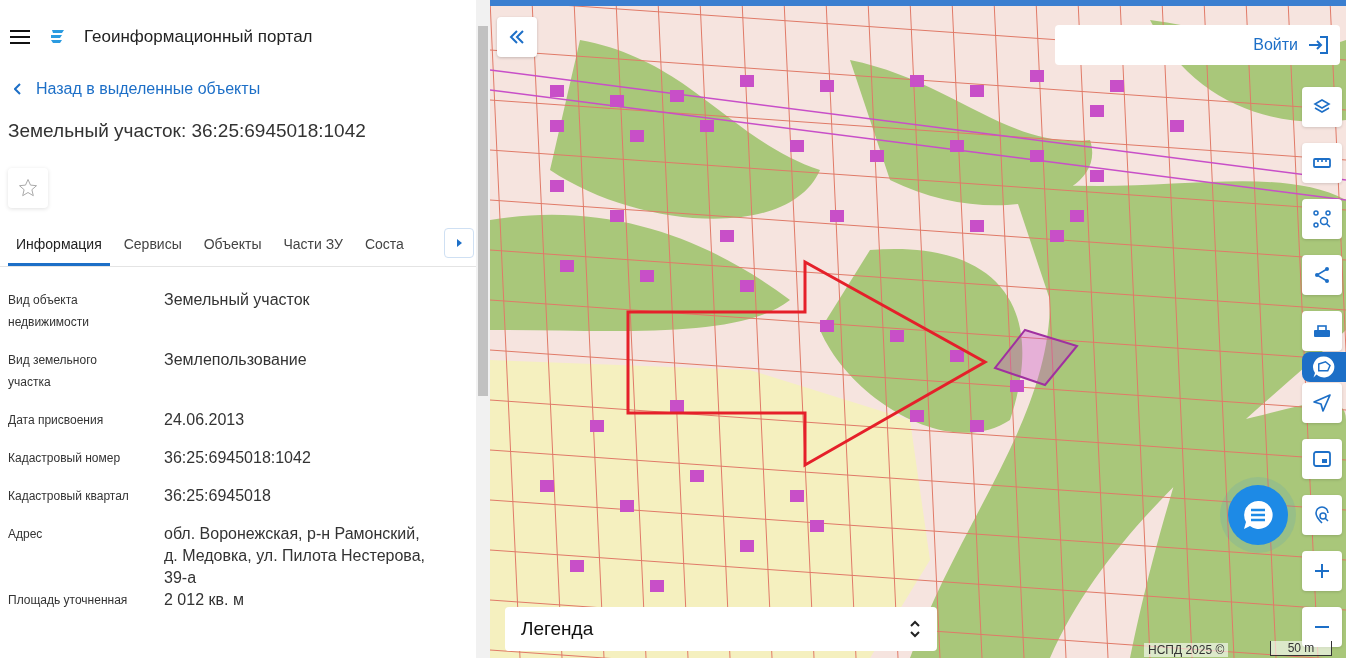 This screenshot has height=658, width=1346. What do you see at coordinates (205, 420) in the screenshot?
I see `property-value: 24.06.2013` at bounding box center [205, 420].